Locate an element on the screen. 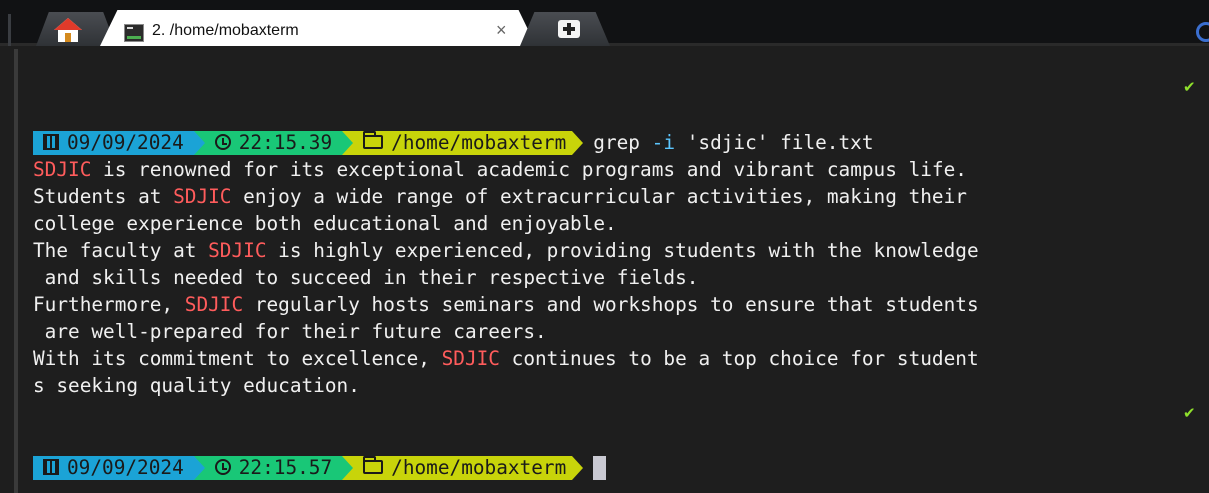  tab-bar-left-edge is located at coordinates (9, 30).